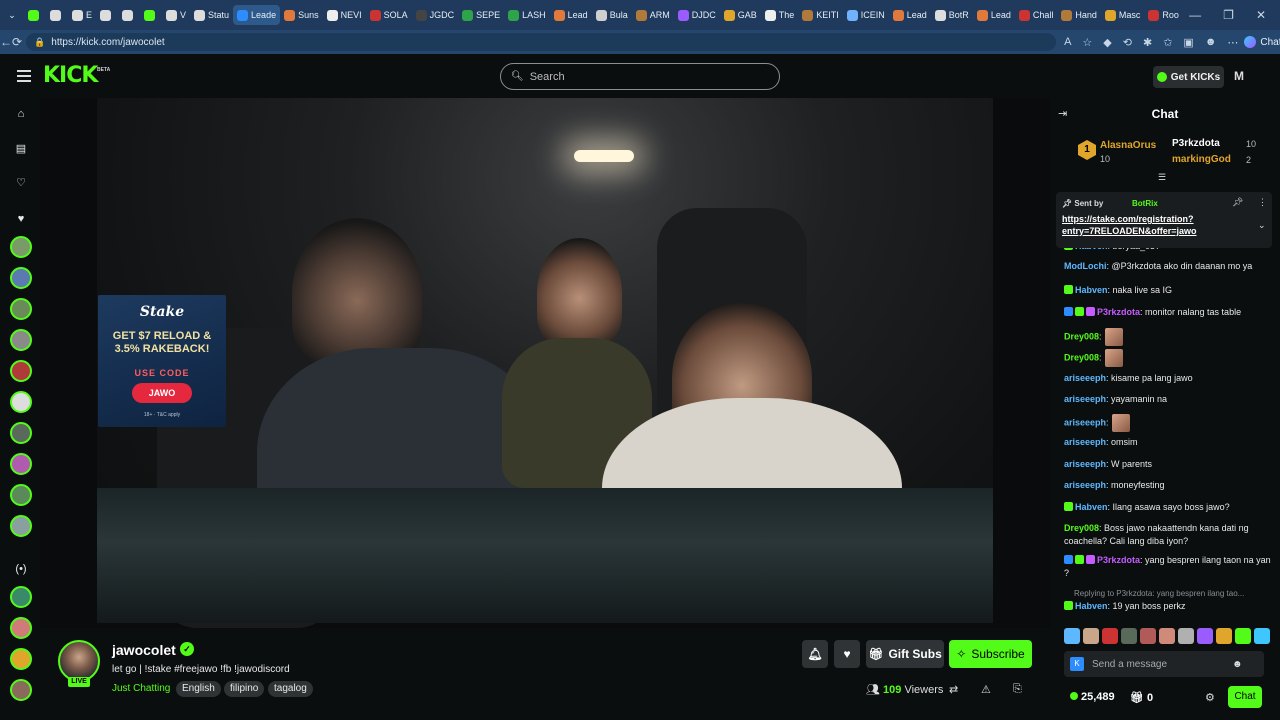 This screenshot has width=1280, height=720. Describe the element at coordinates (1145, 203) in the screenshot. I see `pinned-bot-name: BotRix` at that location.